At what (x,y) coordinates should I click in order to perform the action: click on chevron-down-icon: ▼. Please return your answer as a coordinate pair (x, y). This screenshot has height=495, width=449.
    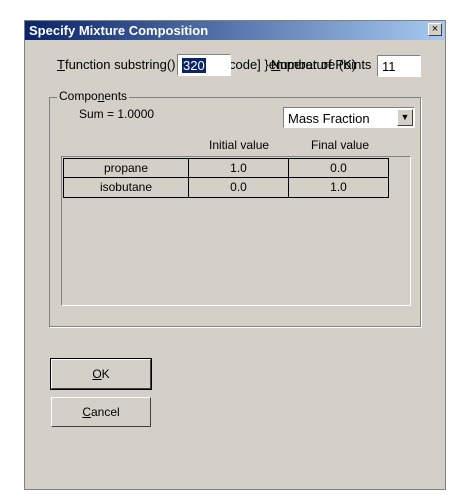
    Looking at the image, I should click on (405, 117).